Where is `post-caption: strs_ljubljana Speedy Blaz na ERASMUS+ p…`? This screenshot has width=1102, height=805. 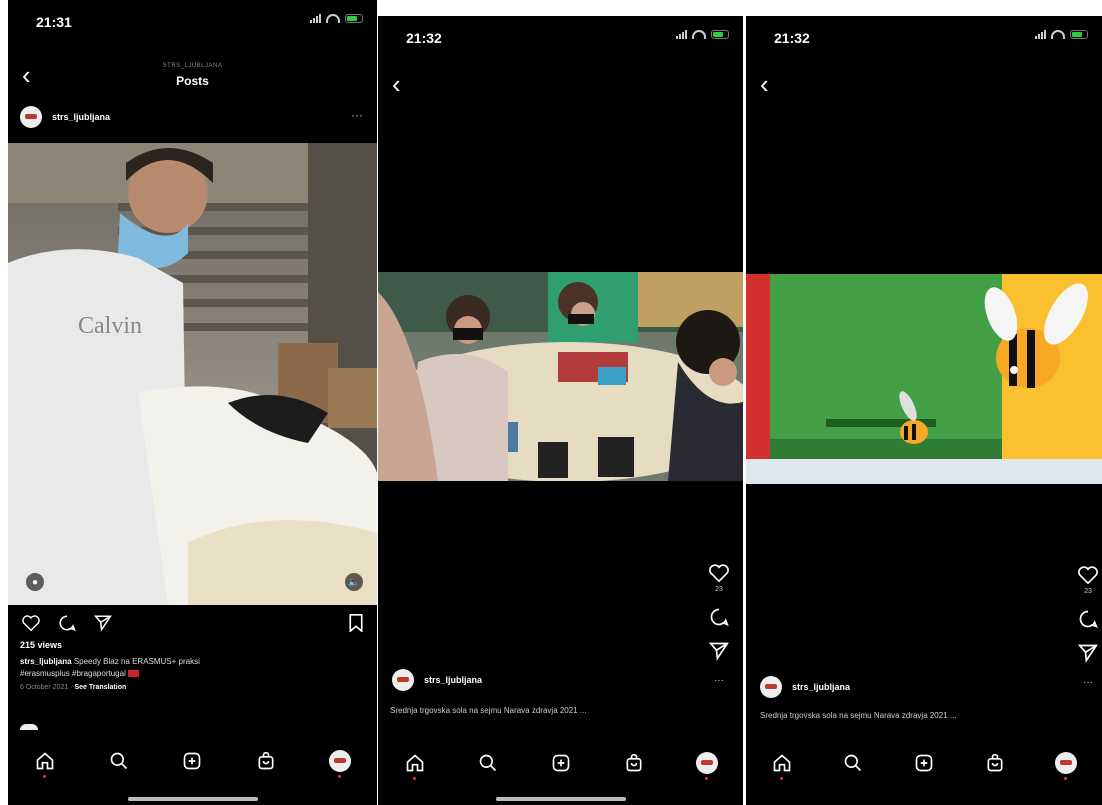 post-caption: strs_ljubljana Speedy Blaz na ERASMUS+ p… is located at coordinates (190, 668).